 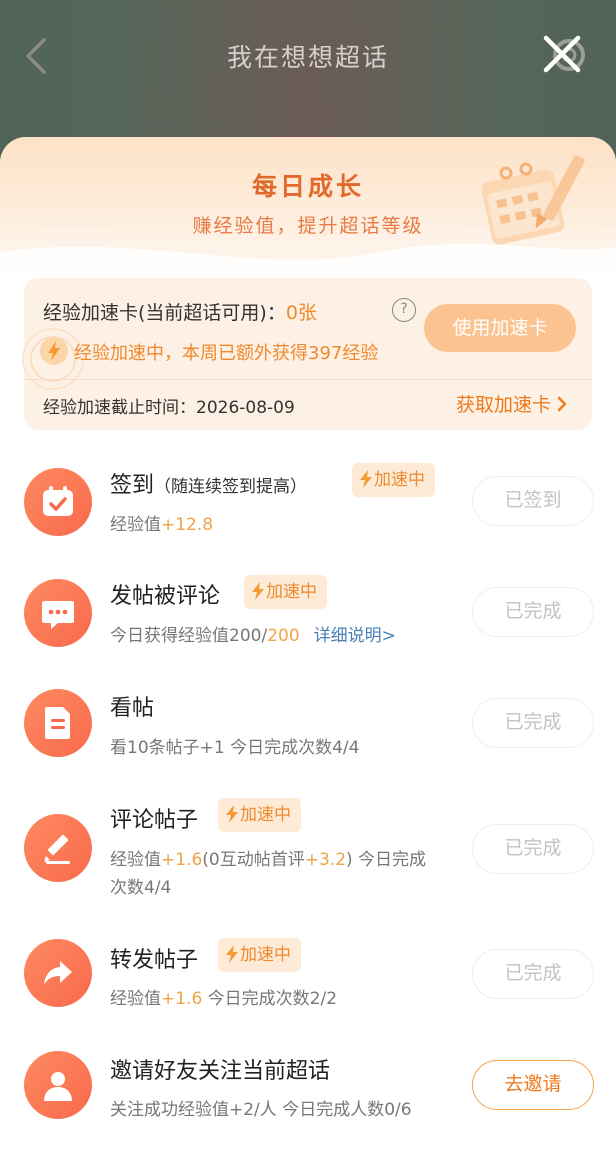 What do you see at coordinates (58, 973) in the screenshot?
I see `share-arrow-icon` at bounding box center [58, 973].